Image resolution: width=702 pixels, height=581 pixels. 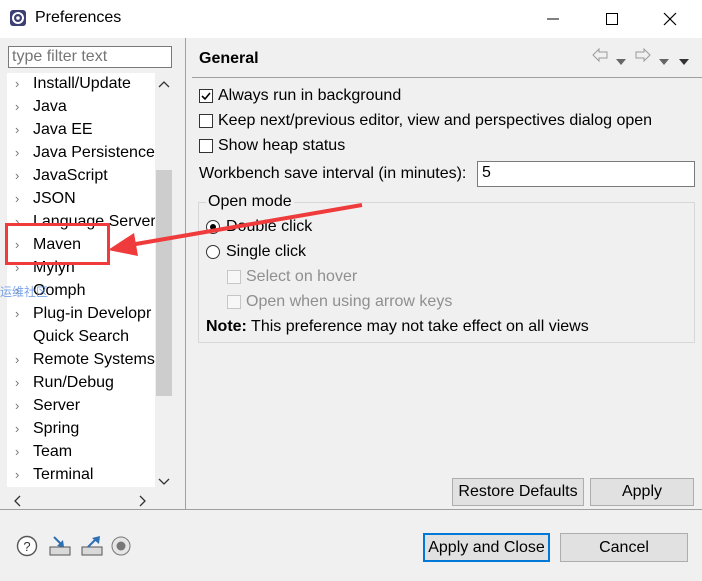 What do you see at coordinates (185, 274) in the screenshot?
I see `panel-divider` at bounding box center [185, 274].